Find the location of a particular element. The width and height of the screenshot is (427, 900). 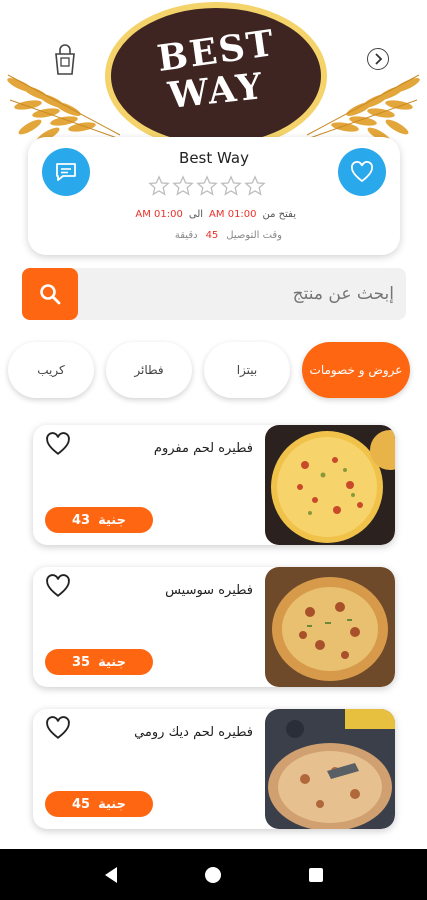

open-time: 01:00 AM is located at coordinates (233, 214).